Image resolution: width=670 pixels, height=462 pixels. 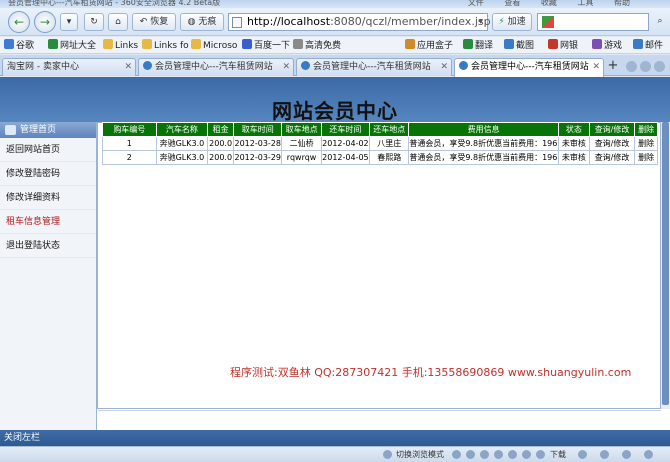 What do you see at coordinates (154, 22) in the screenshot?
I see `restore-button: ↶ 恢复` at bounding box center [154, 22].